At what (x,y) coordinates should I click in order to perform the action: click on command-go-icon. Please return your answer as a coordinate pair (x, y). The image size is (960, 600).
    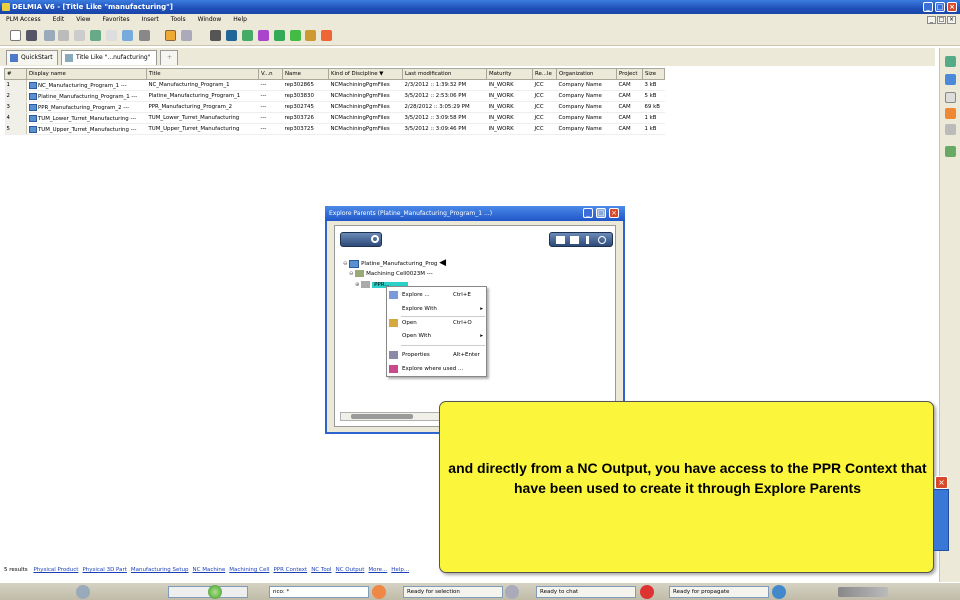
    Looking at the image, I should click on (379, 592).